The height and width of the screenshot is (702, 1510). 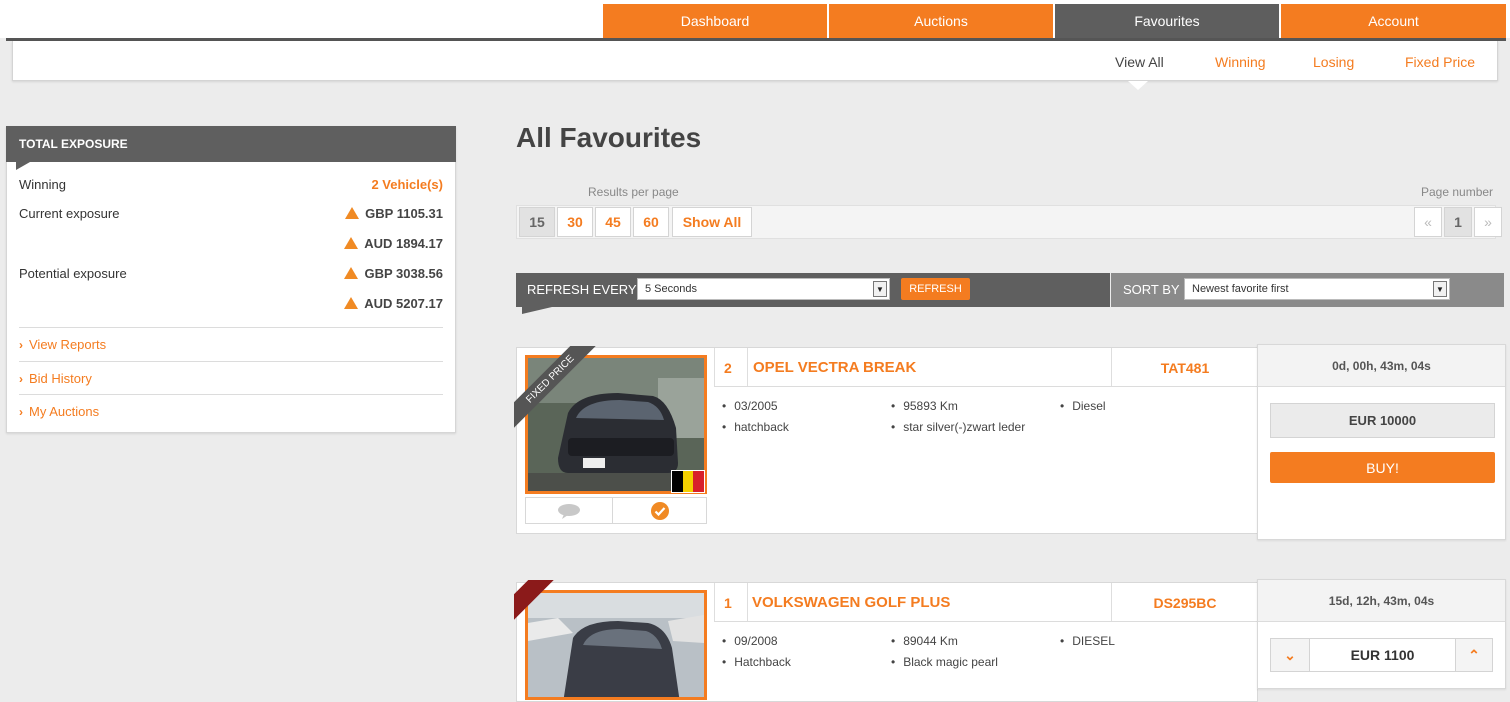 I want to click on spec-mileage: 89044 Km, so click(x=924, y=641).